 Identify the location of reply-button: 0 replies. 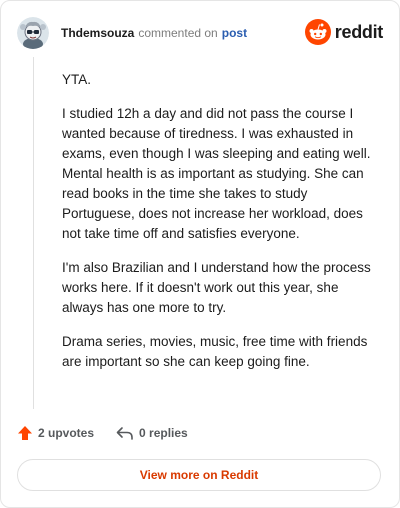
(152, 433).